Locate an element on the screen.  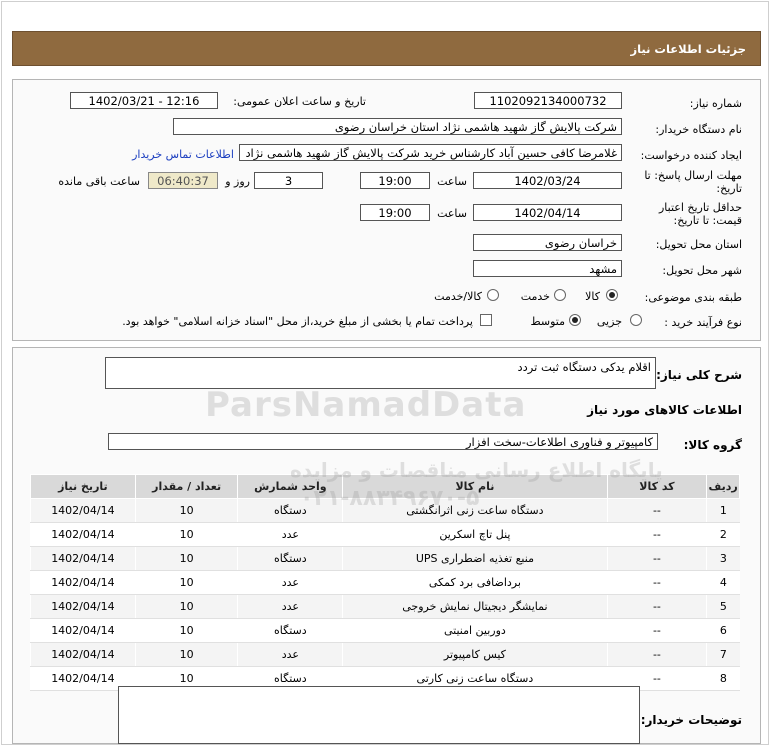
cell-row-number: 4 is located at coordinates (723, 582).